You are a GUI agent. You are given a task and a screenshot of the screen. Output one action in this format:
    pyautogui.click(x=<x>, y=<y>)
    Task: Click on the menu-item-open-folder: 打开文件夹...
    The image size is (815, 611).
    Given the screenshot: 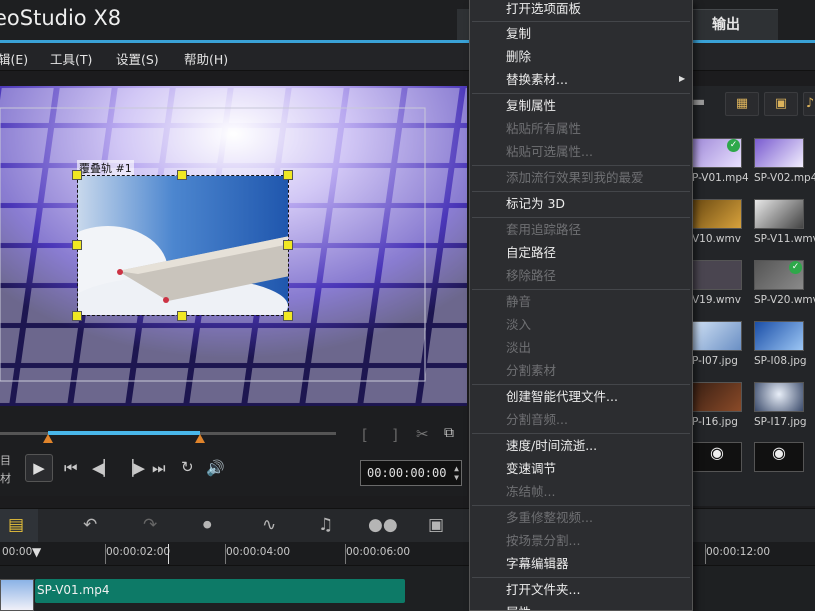 What is the action you would take?
    pyautogui.click(x=543, y=590)
    